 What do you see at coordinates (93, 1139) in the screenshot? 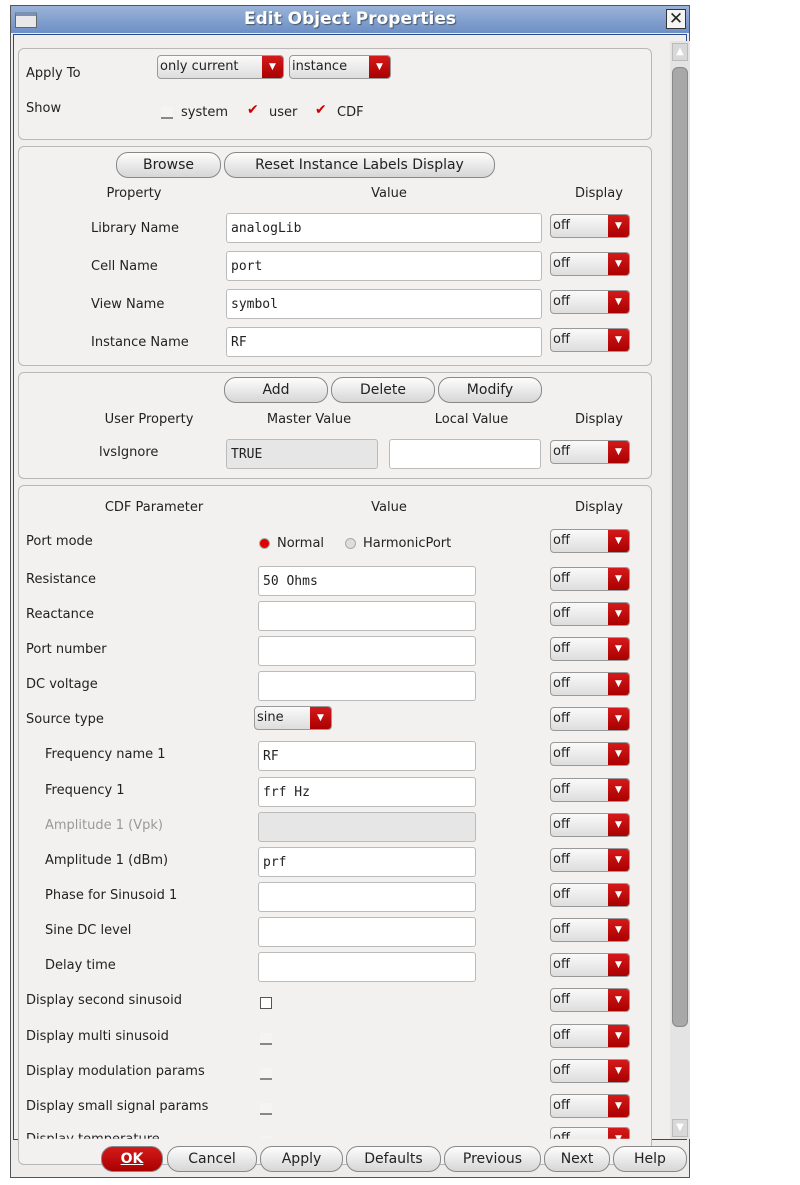
I see `cdf-label: Display temperature` at bounding box center [93, 1139].